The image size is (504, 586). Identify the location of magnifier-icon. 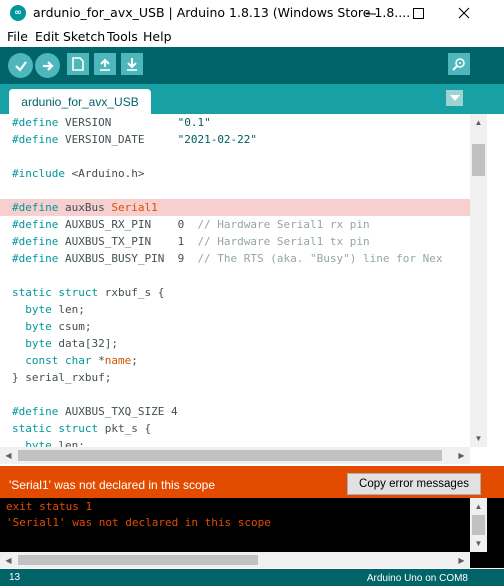
(458, 64).